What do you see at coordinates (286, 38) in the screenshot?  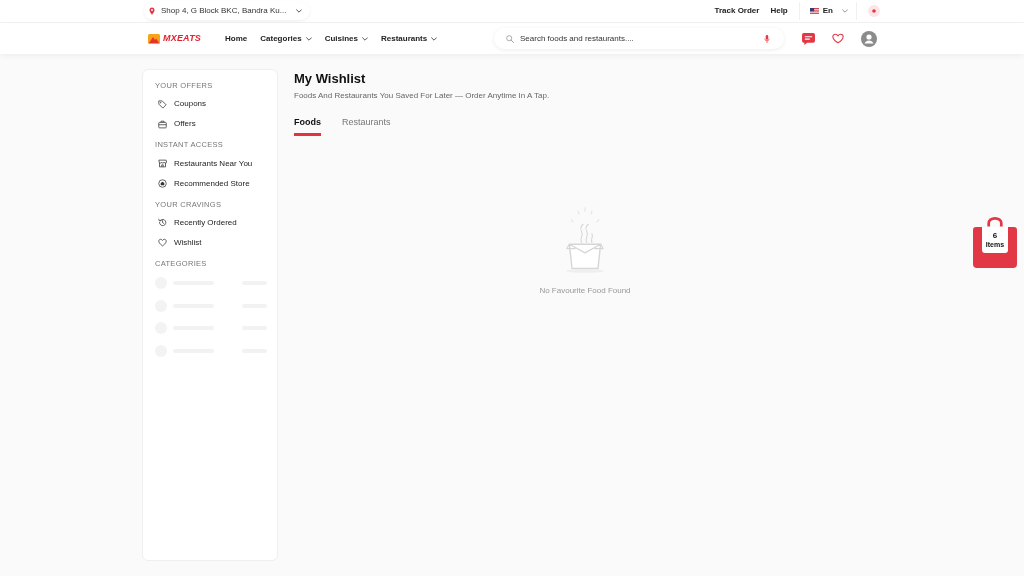 I see `nav-link: Categories` at bounding box center [286, 38].